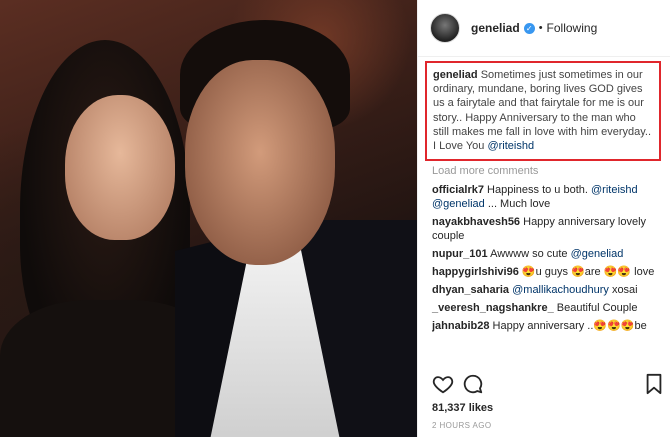 This screenshot has height=437, width=670. I want to click on comment-username: jahnabib28, so click(460, 326).